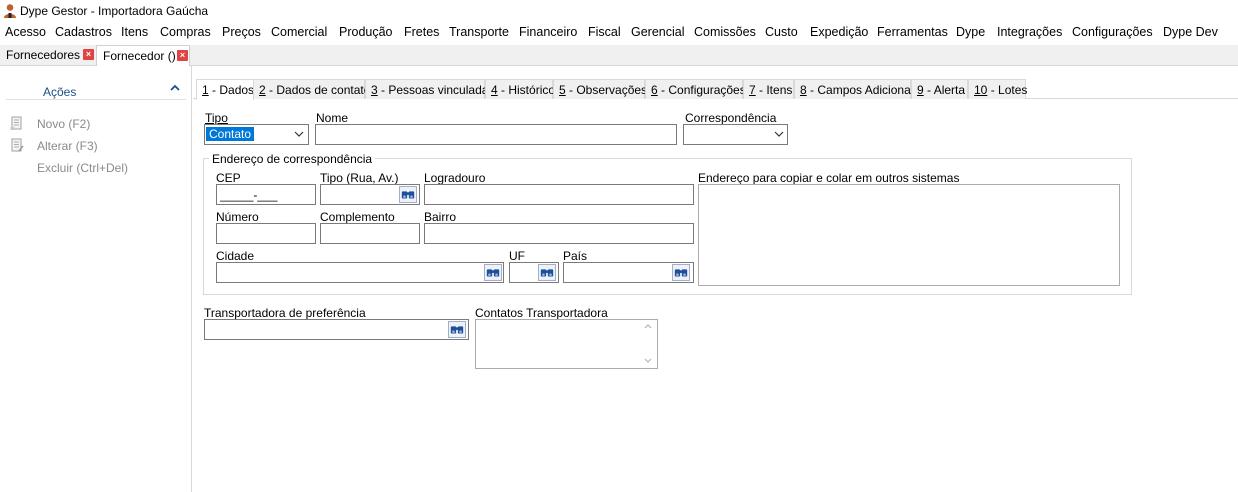 This screenshot has height=492, width=1238. I want to click on transportadora-label: Transportadora de preferência, so click(285, 313).